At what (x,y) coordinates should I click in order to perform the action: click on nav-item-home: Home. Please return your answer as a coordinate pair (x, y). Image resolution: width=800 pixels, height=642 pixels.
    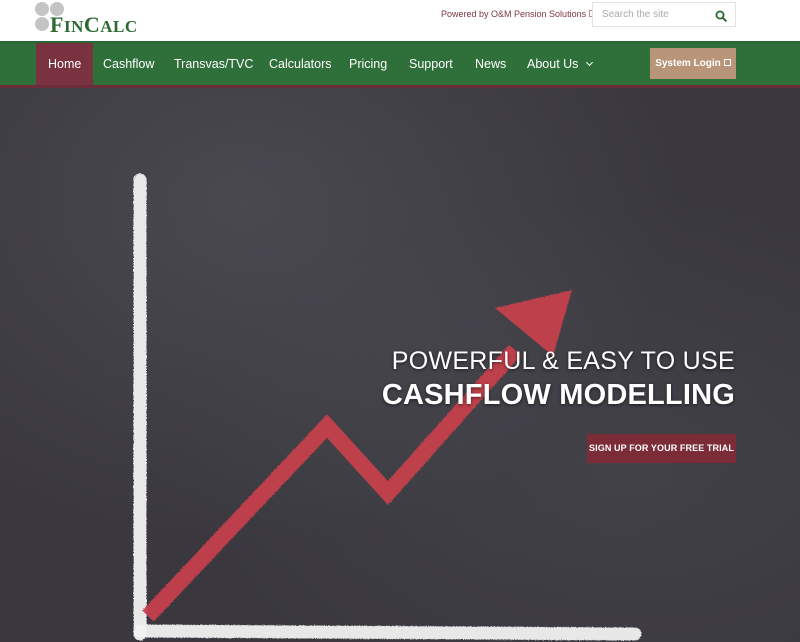
    Looking at the image, I should click on (65, 64).